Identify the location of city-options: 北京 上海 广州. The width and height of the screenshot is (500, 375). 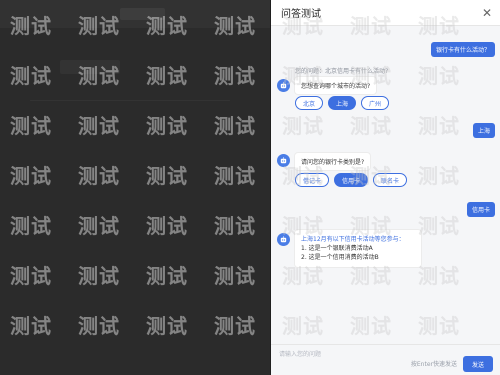
(342, 103).